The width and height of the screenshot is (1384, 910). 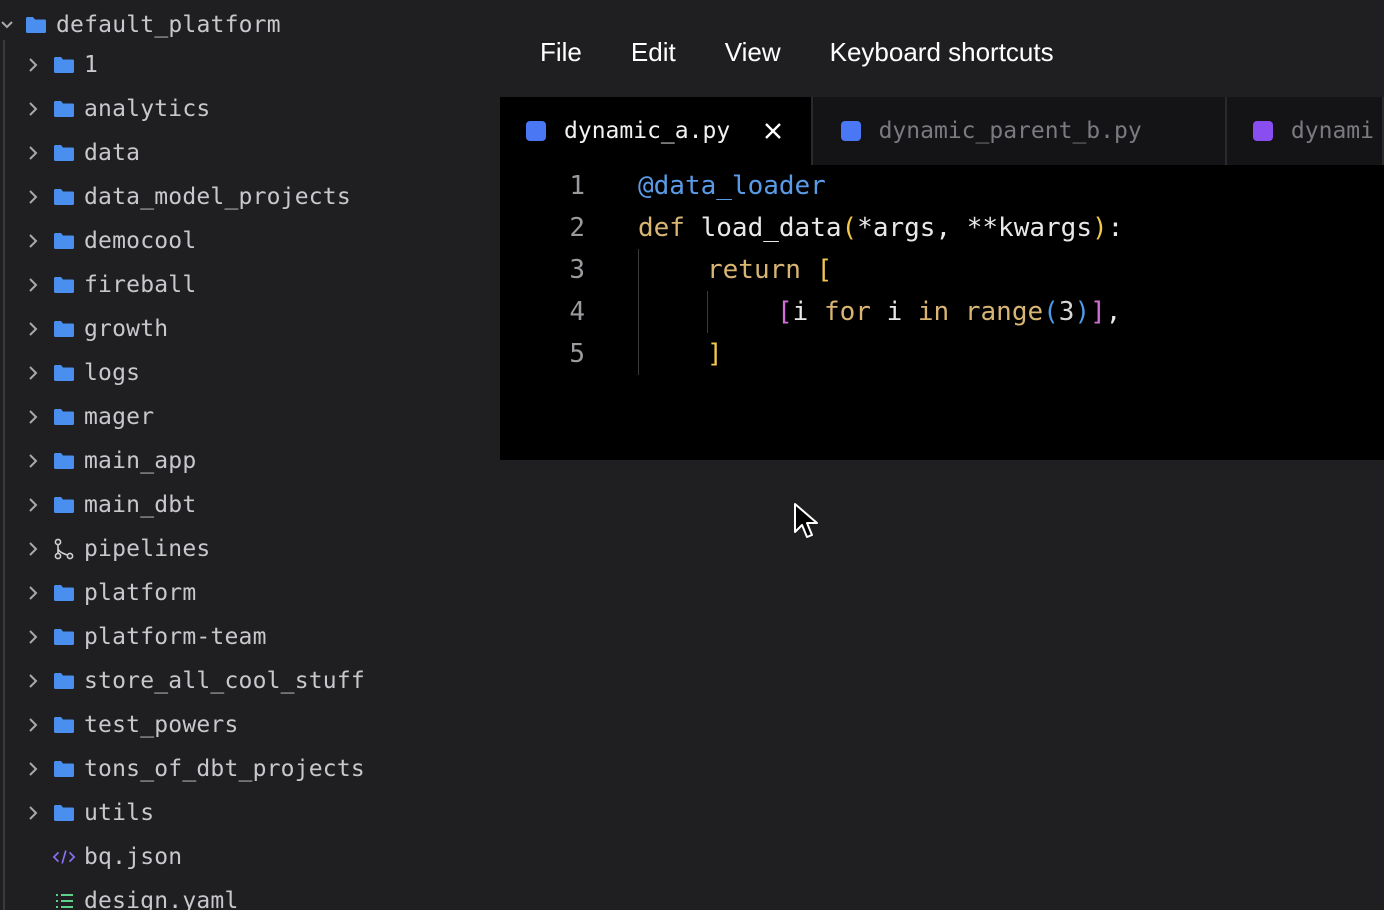 I want to click on tree-item: 1, so click(x=240, y=65).